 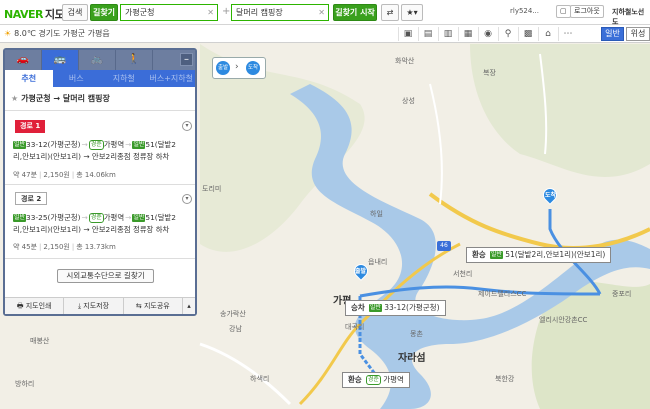 I want to click on bus-route-icon: ▣, so click(x=407, y=34).